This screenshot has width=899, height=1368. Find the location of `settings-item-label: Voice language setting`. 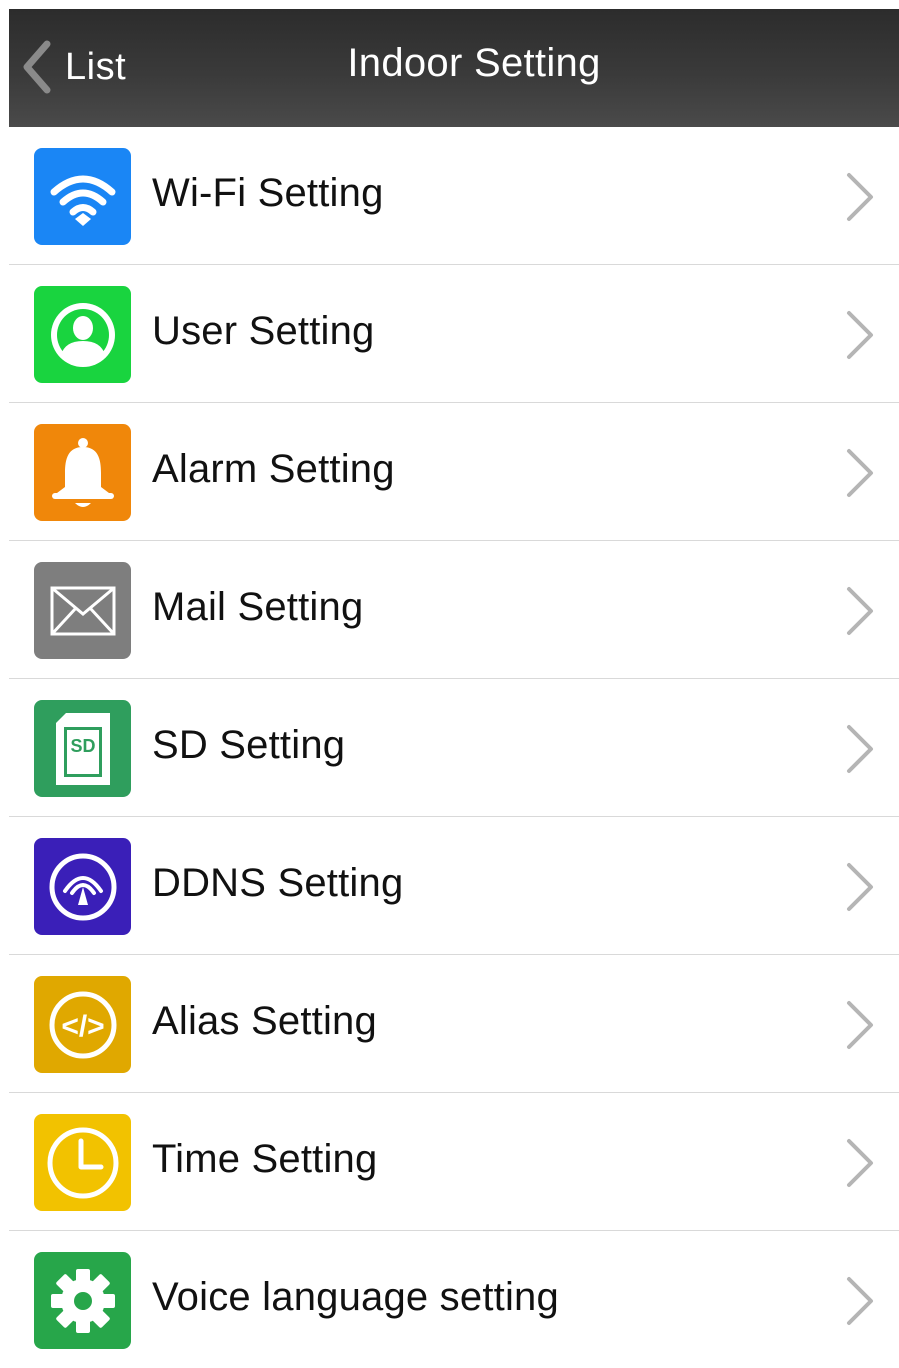

settings-item-label: Voice language setting is located at coordinates (355, 1297).